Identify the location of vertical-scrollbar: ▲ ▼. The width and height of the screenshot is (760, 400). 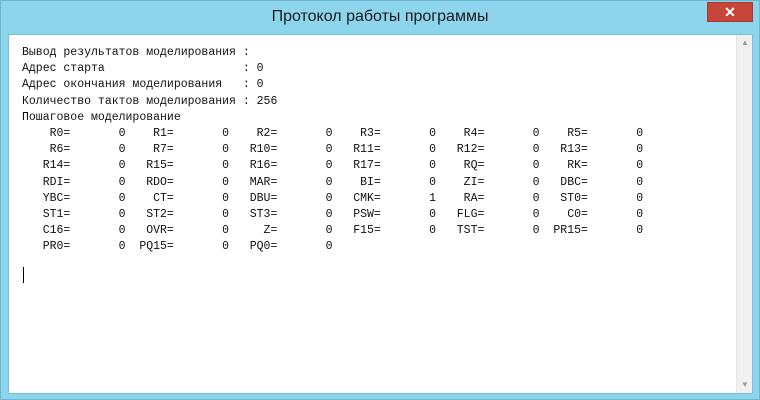
(744, 214).